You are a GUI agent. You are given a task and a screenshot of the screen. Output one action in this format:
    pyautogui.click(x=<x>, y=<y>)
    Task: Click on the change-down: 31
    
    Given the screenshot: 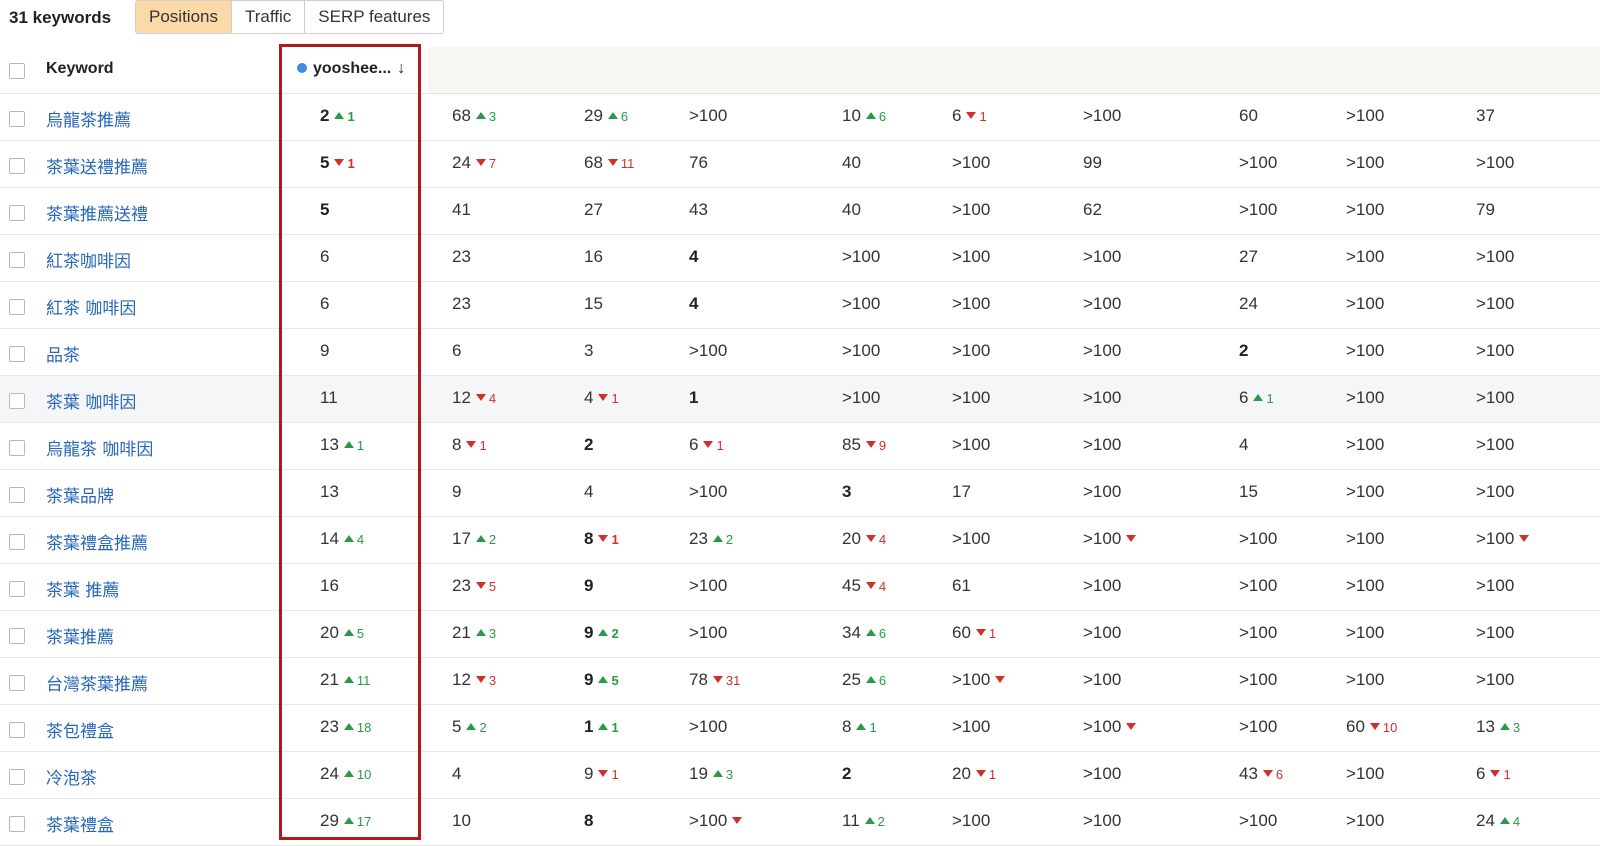 What is the action you would take?
    pyautogui.click(x=726, y=680)
    